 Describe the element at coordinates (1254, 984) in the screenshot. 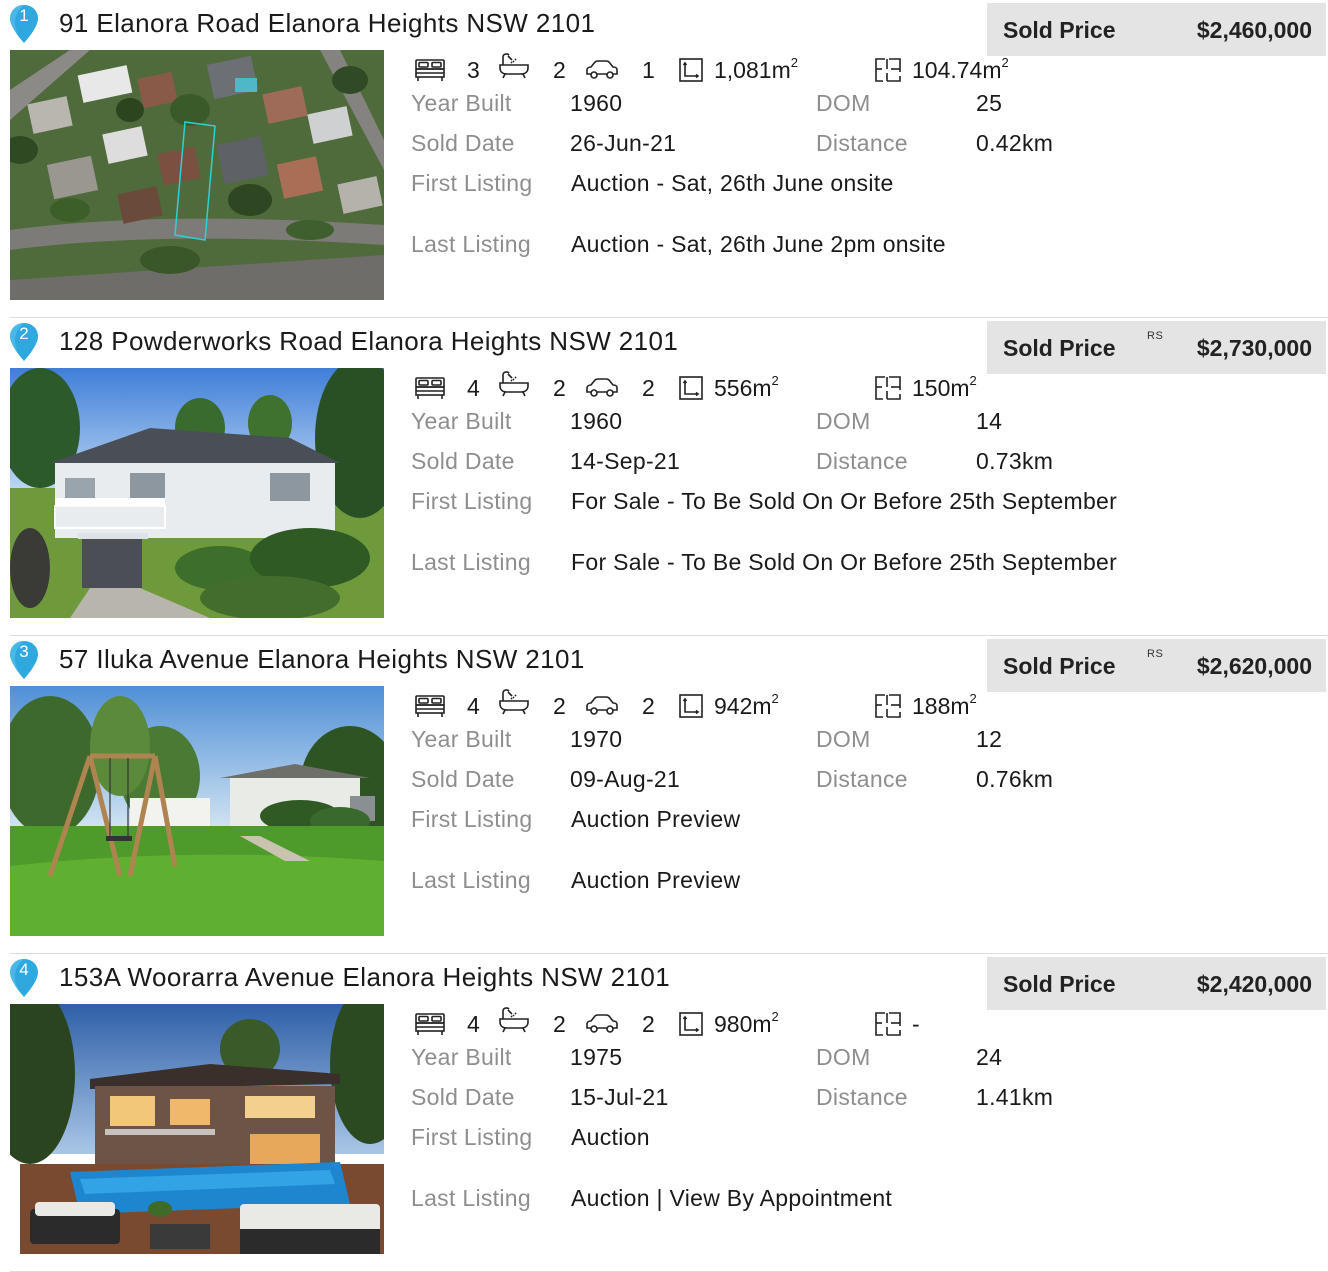

I see `sold-price-value: $2,420,000` at that location.